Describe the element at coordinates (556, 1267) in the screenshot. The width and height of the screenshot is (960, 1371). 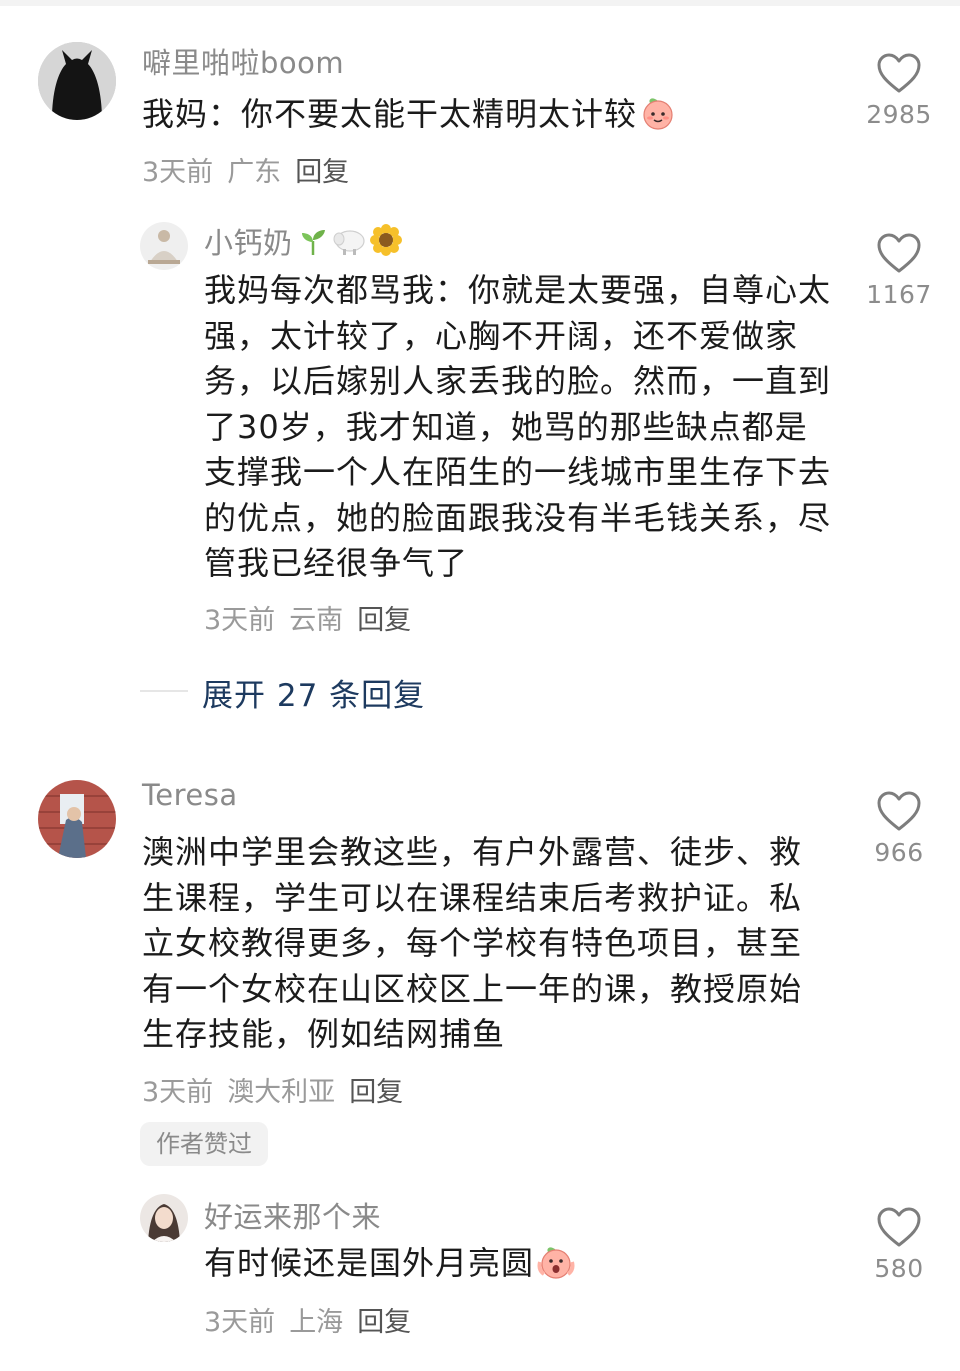
I see `peach-face-shocked-emoji` at that location.